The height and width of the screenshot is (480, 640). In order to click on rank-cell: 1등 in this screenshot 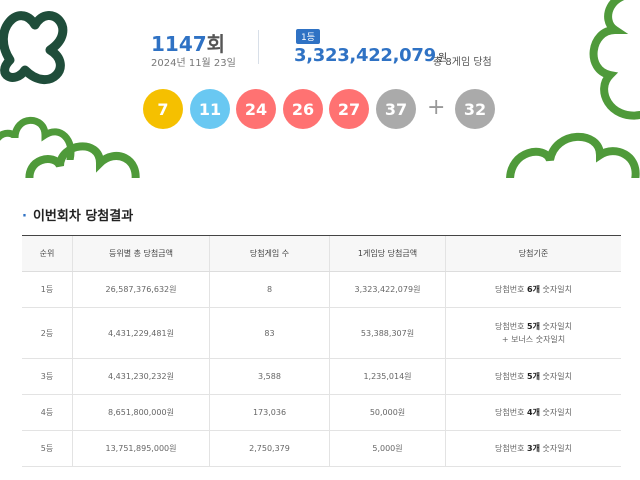, I will do `click(47, 289)`.